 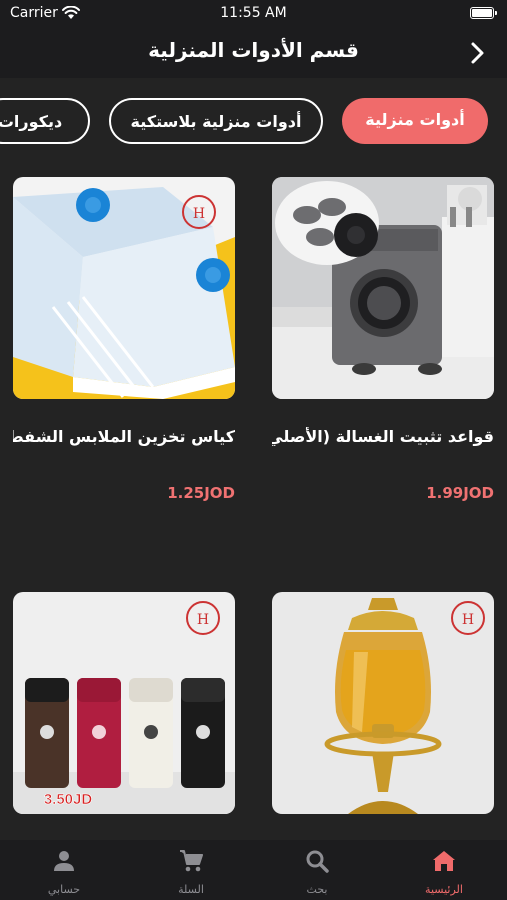 I want to click on tab-cart: السلة, so click(x=191, y=870).